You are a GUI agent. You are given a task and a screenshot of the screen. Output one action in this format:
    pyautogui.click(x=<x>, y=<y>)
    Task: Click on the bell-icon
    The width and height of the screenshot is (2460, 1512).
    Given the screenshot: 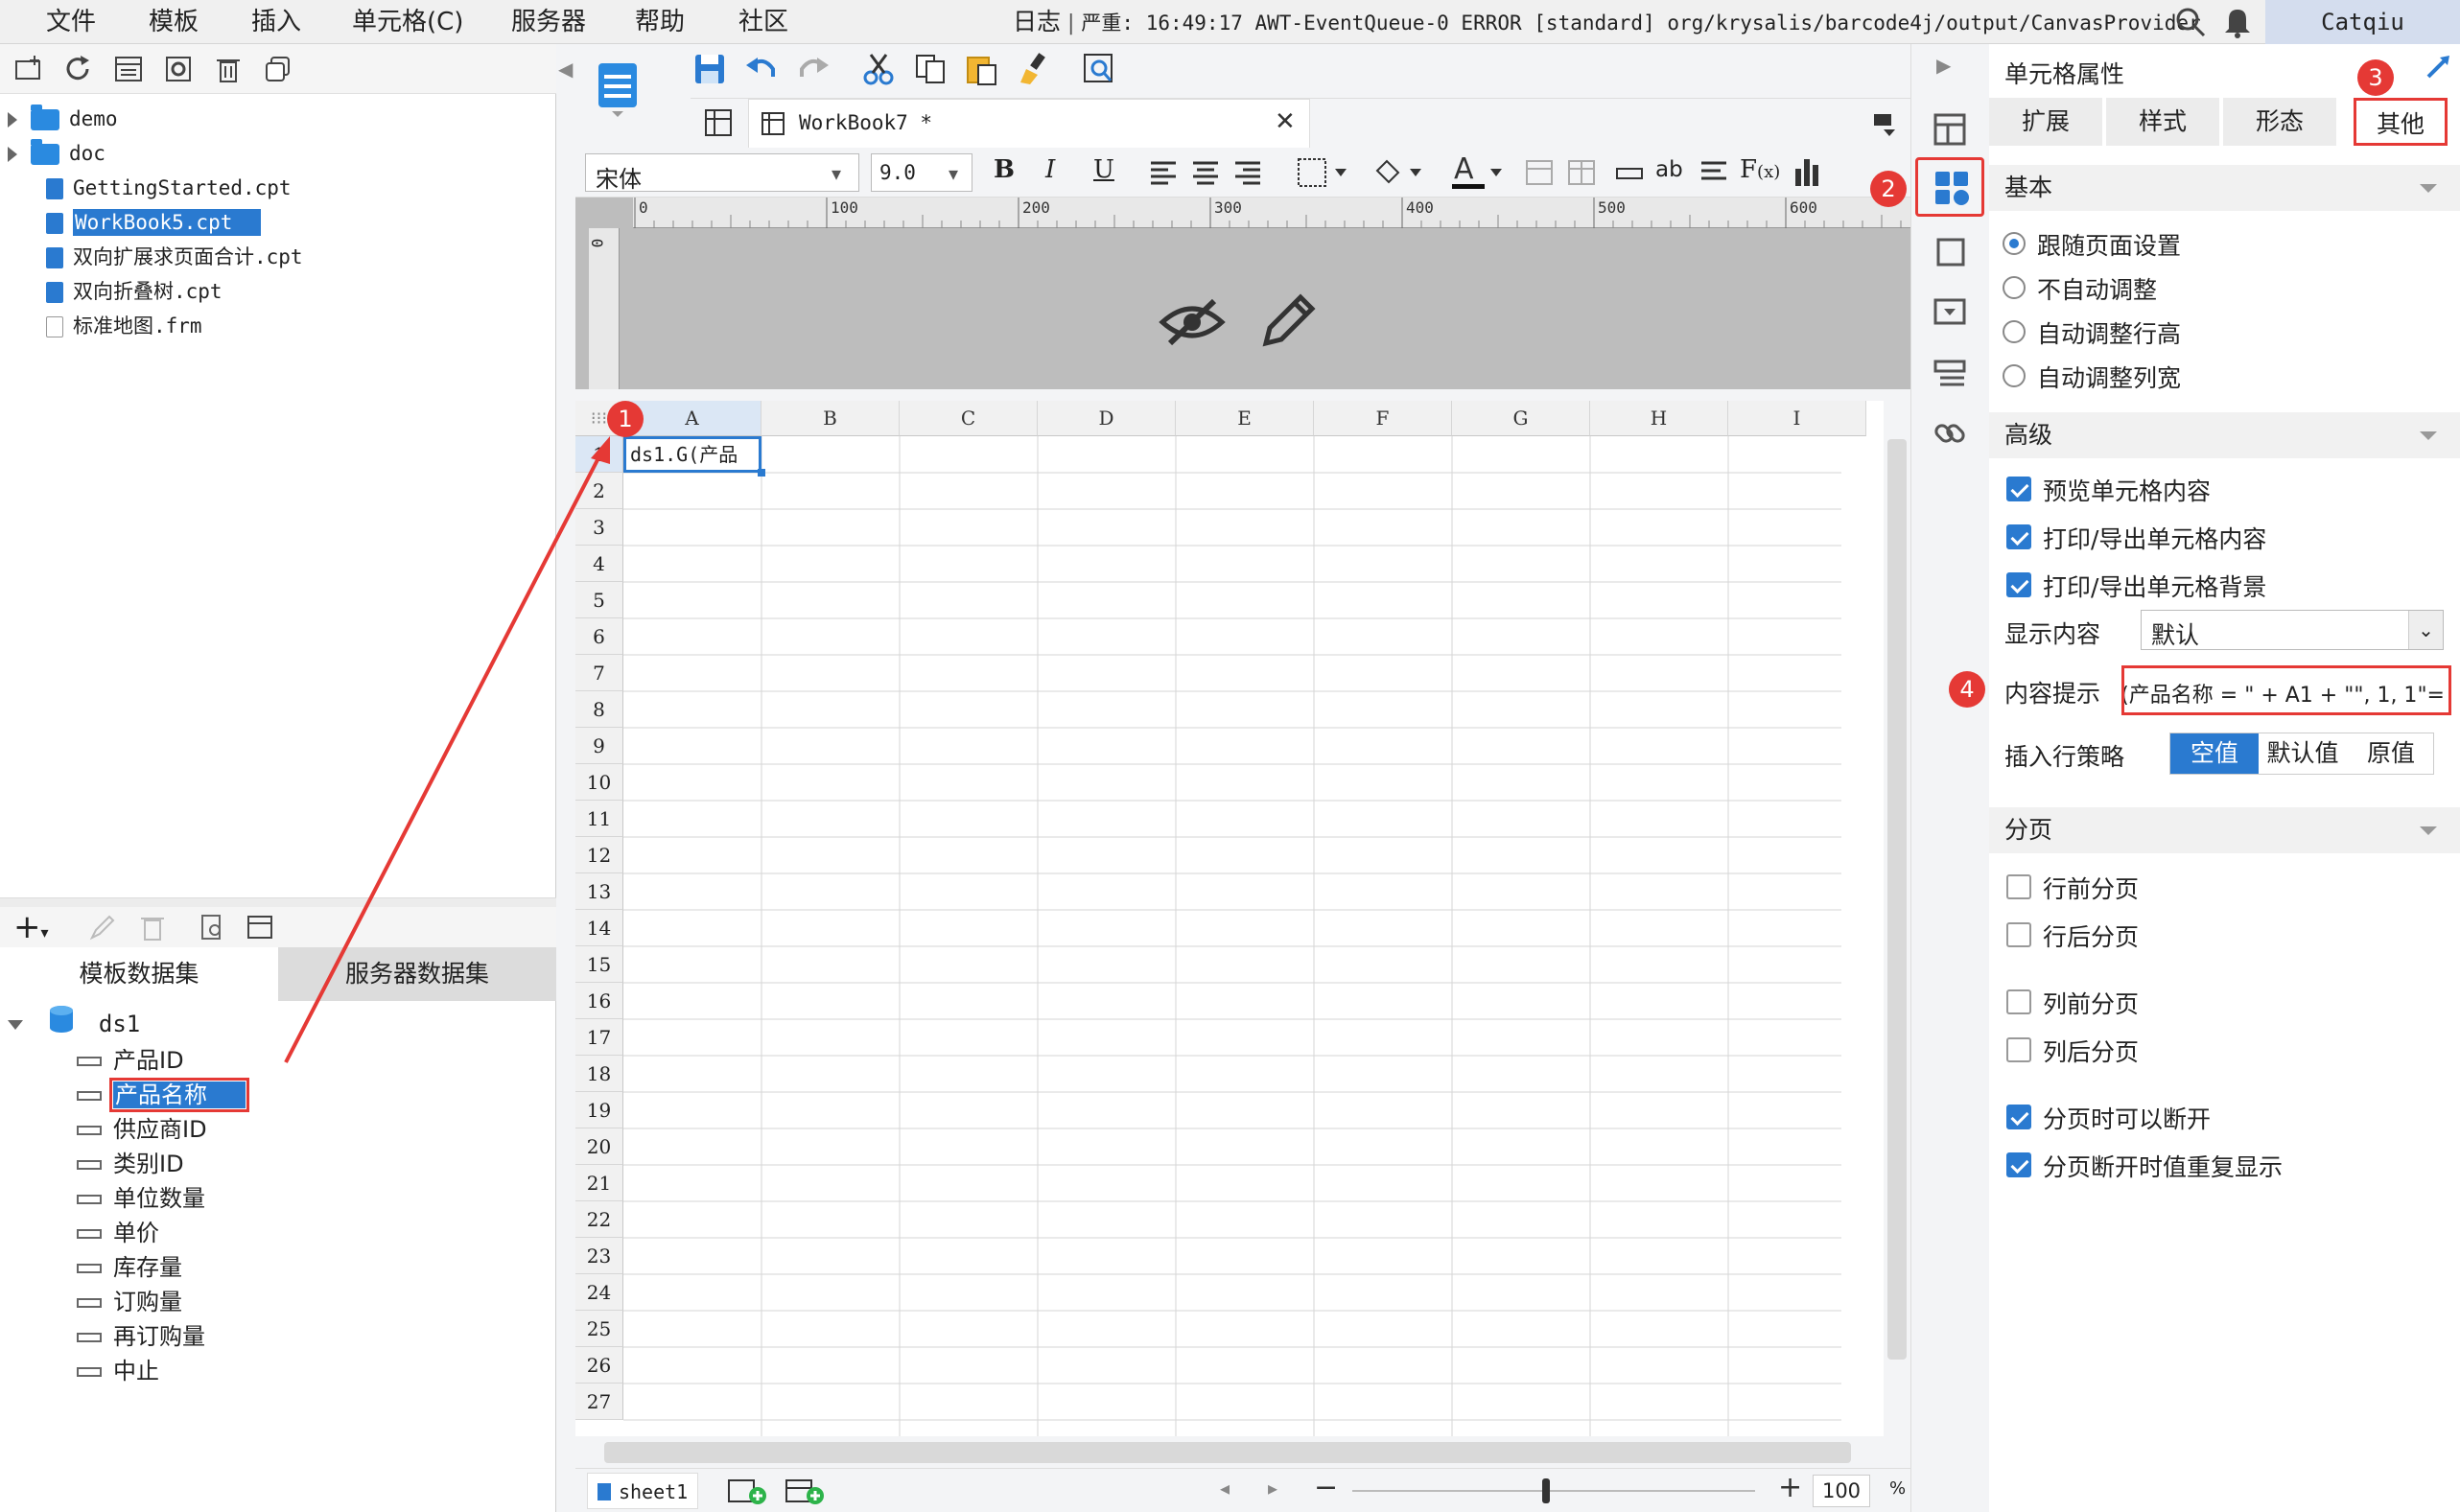 What is the action you would take?
    pyautogui.click(x=2237, y=22)
    